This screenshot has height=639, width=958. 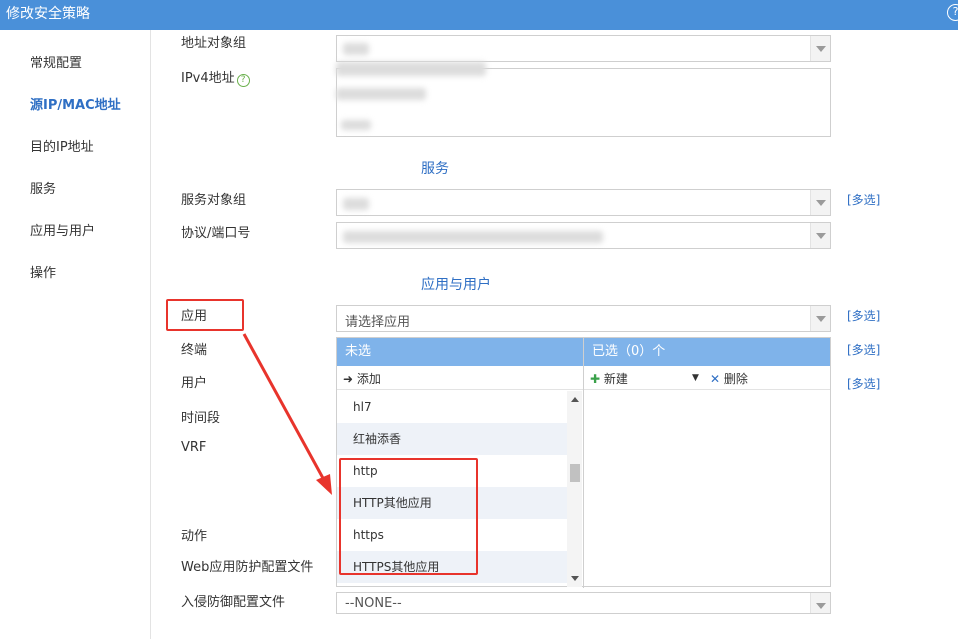 What do you see at coordinates (324, 484) in the screenshot?
I see `annotation-arrow-head` at bounding box center [324, 484].